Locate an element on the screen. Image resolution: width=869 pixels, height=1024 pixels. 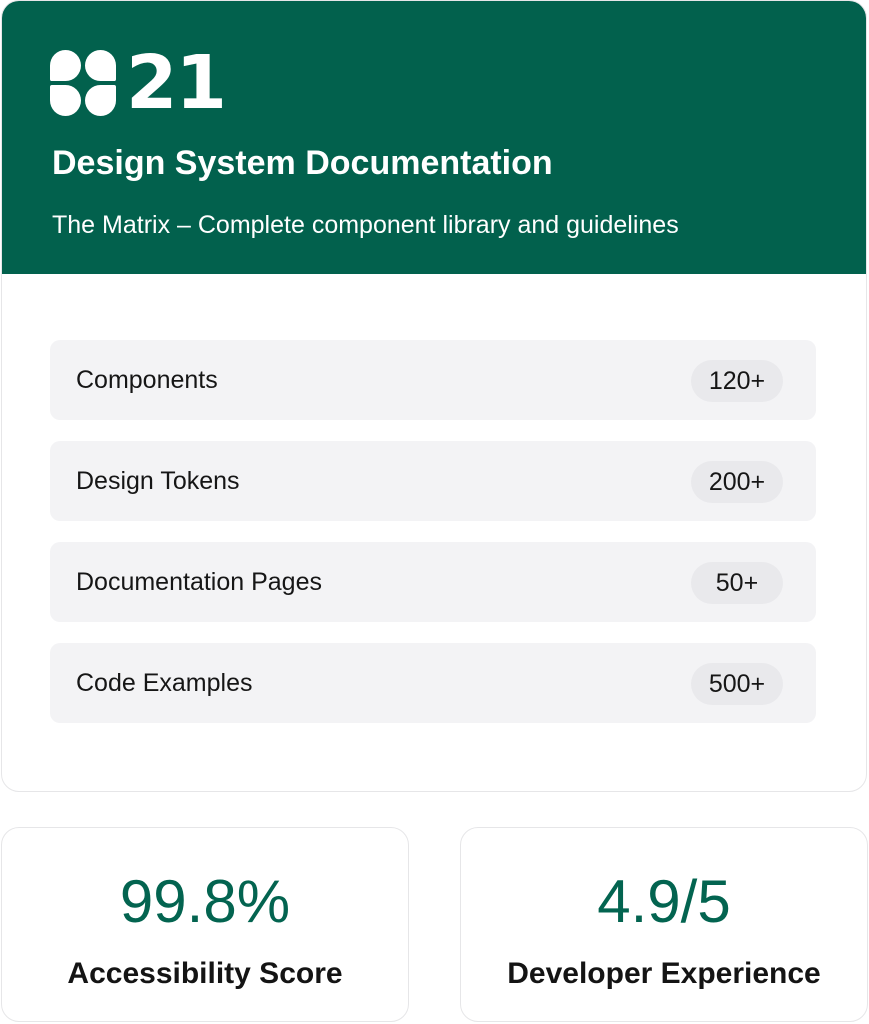
metric-label: Developer Experience is located at coordinates (664, 973).